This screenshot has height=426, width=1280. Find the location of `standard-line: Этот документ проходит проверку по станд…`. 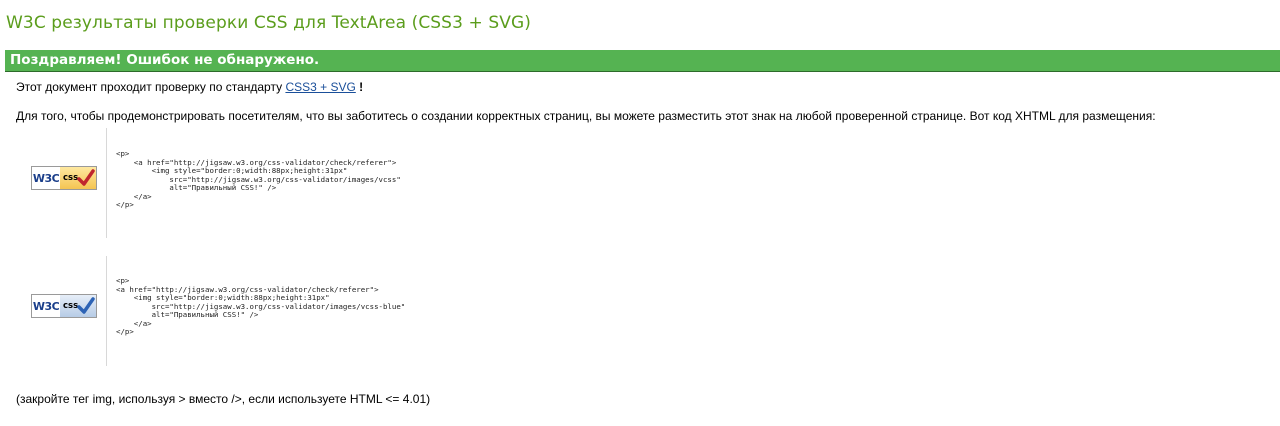

standard-line: Этот документ проходит проверку по станд… is located at coordinates (189, 87).